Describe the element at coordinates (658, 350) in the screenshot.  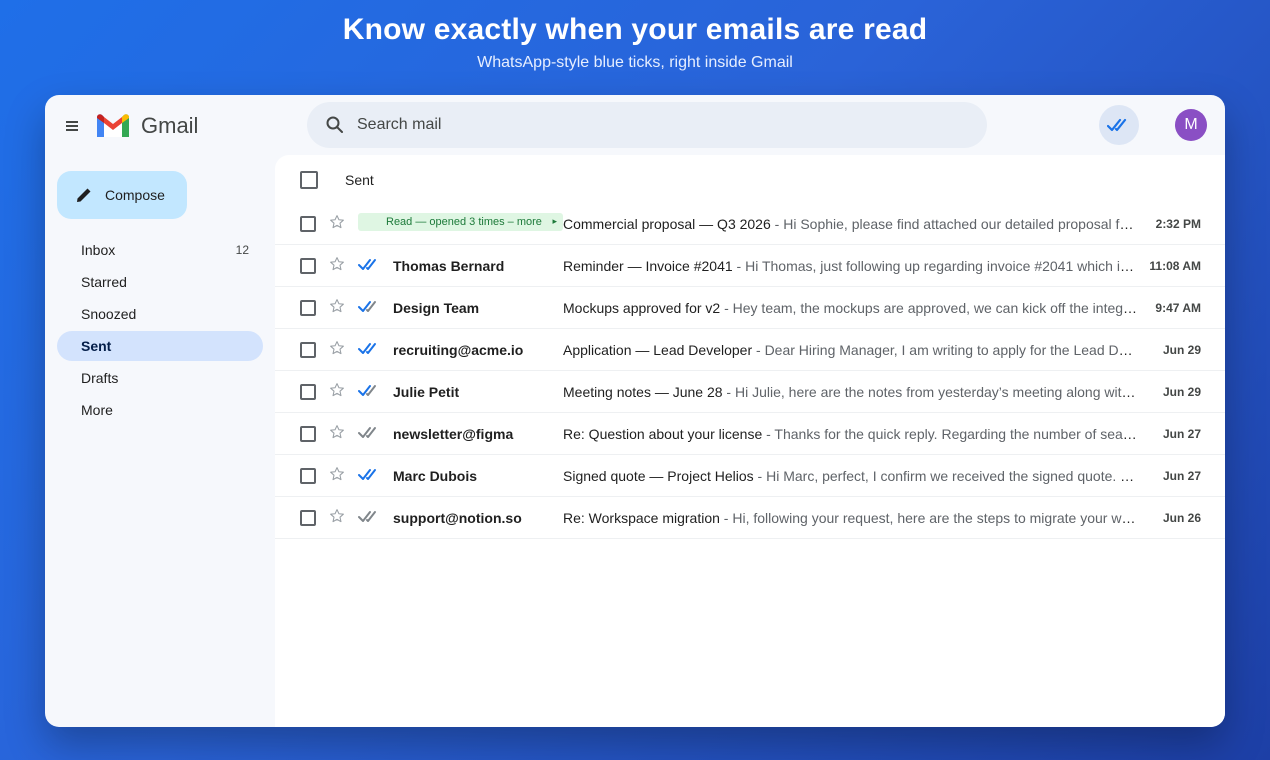
I see `message-subject: Application — Lead Developer` at that location.